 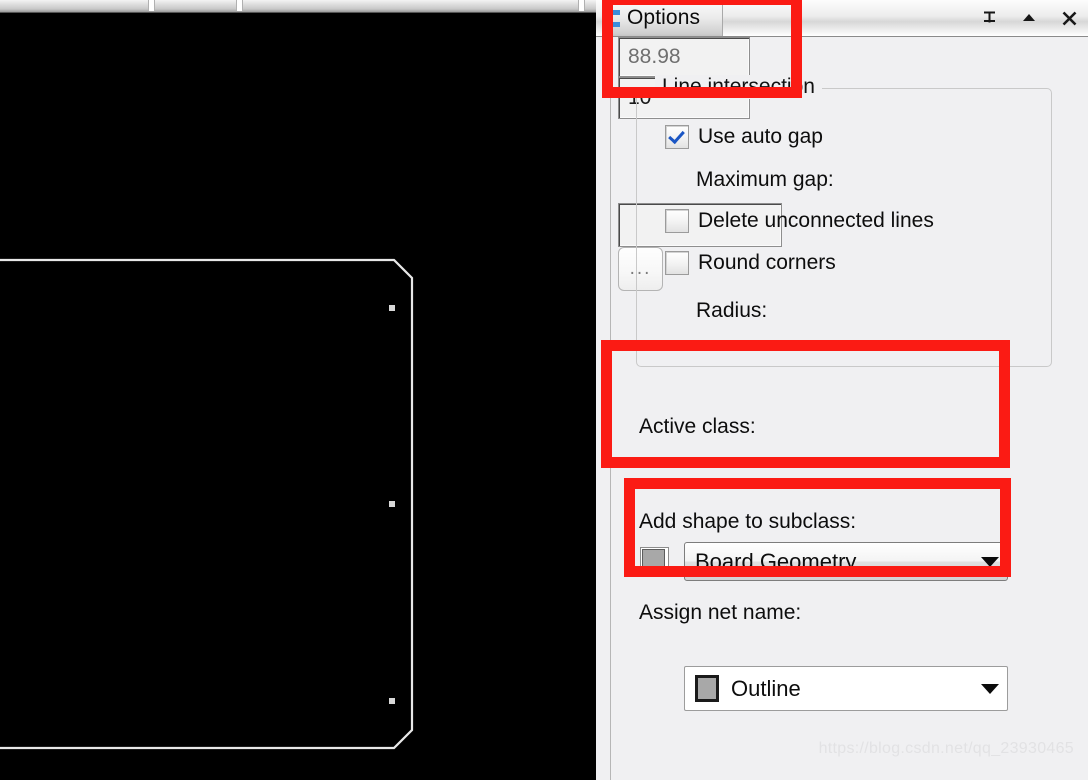 I want to click on use-auto-gap-checkbox, so click(x=677, y=137).